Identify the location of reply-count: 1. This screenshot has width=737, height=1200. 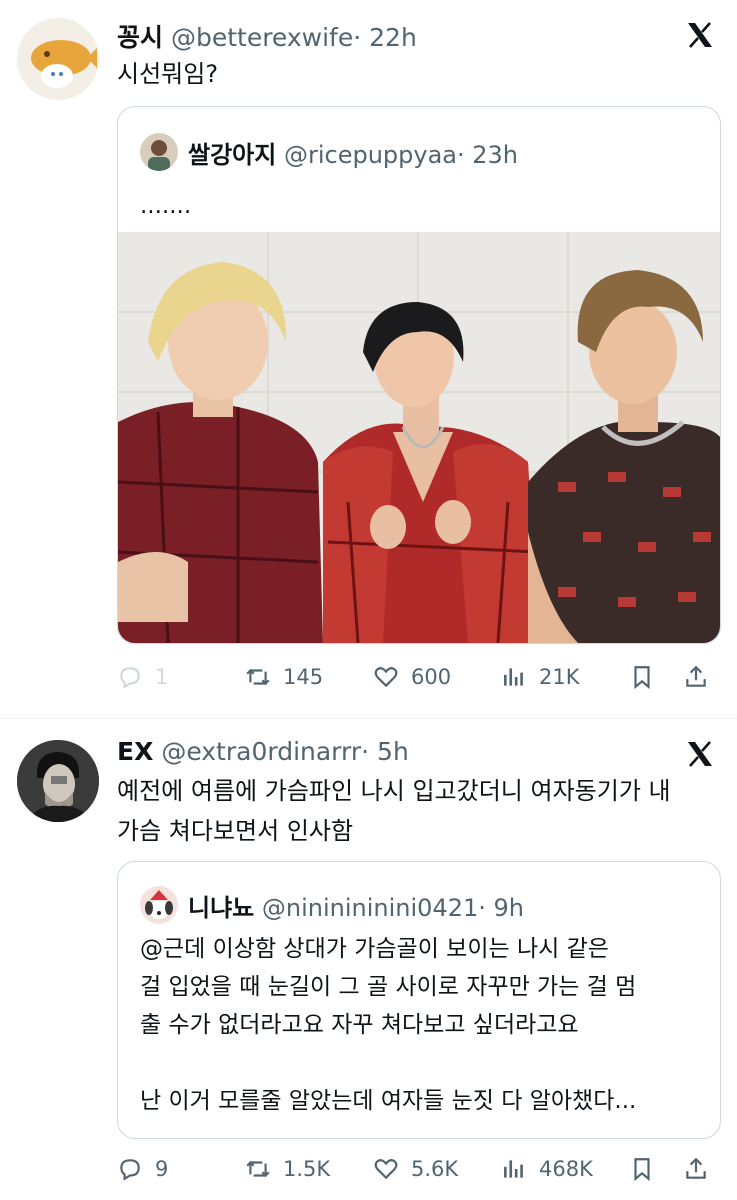
(162, 677).